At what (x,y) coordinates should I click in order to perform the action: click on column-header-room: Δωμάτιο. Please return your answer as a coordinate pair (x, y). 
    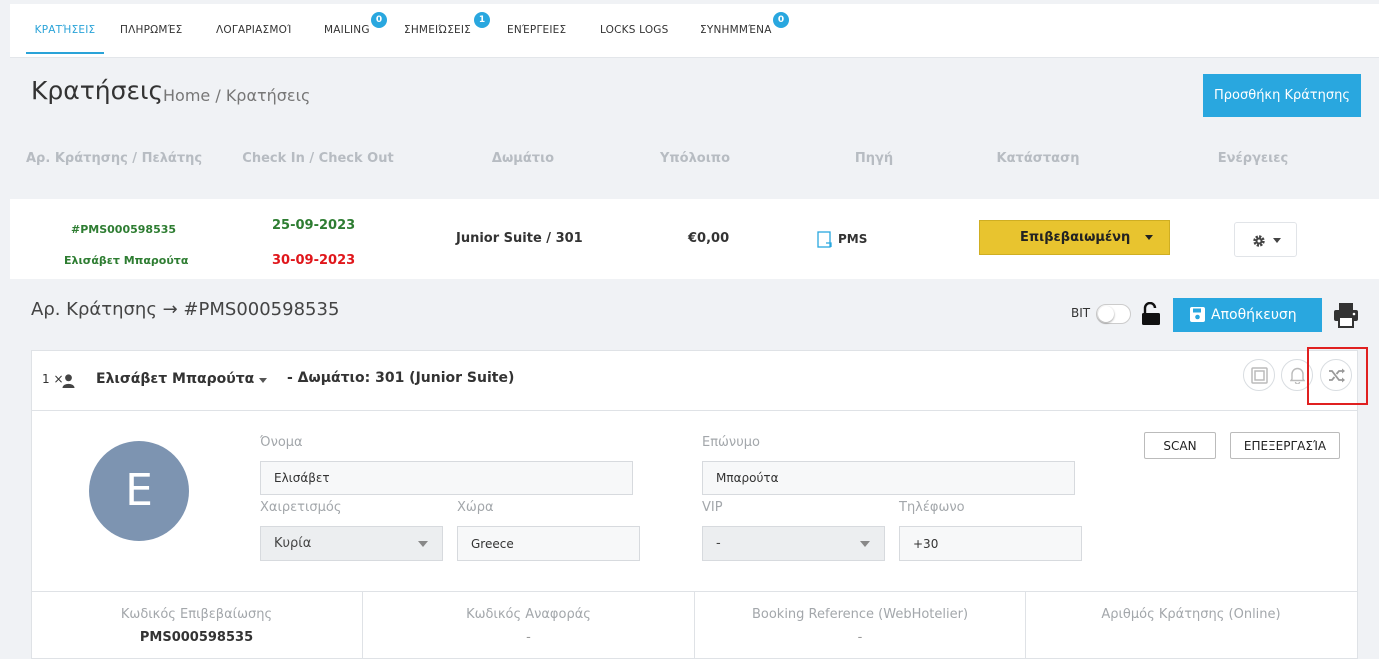
    Looking at the image, I should click on (523, 158).